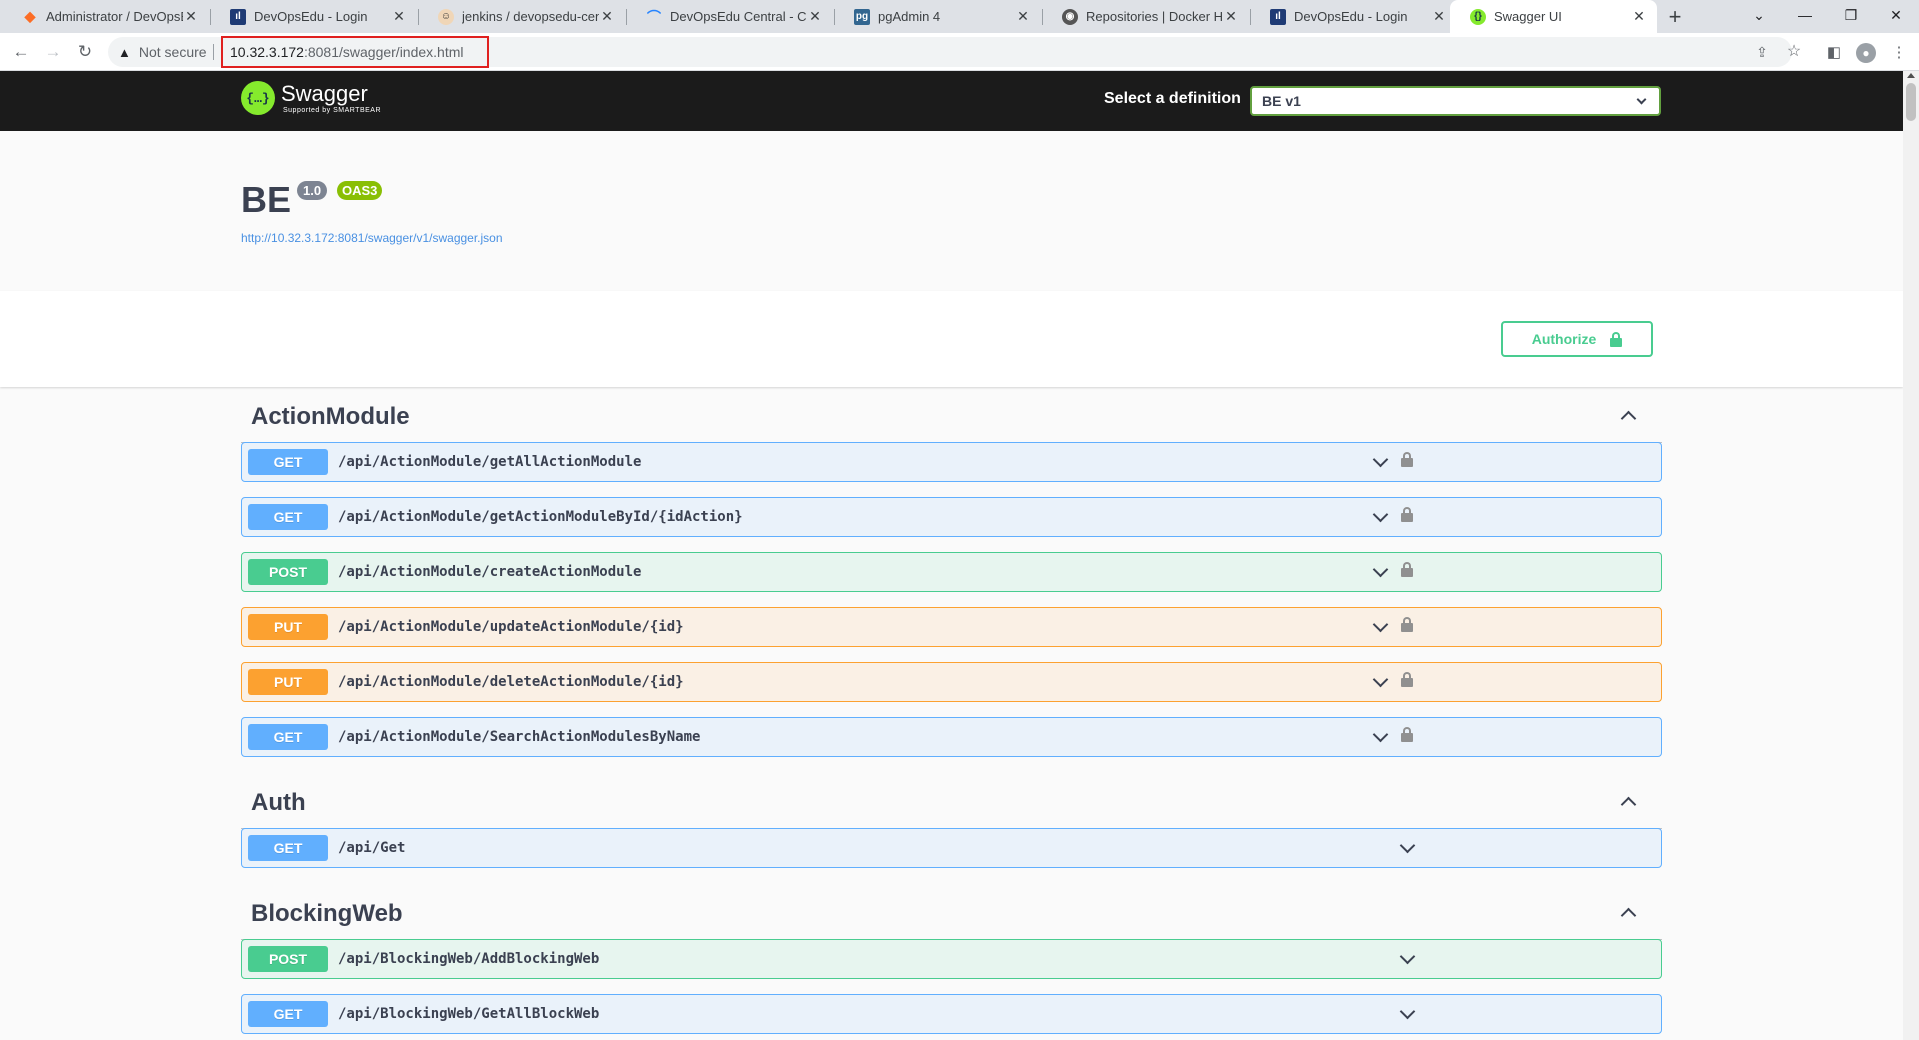  What do you see at coordinates (1762, 52) in the screenshot?
I see `share-icon: ⇪` at bounding box center [1762, 52].